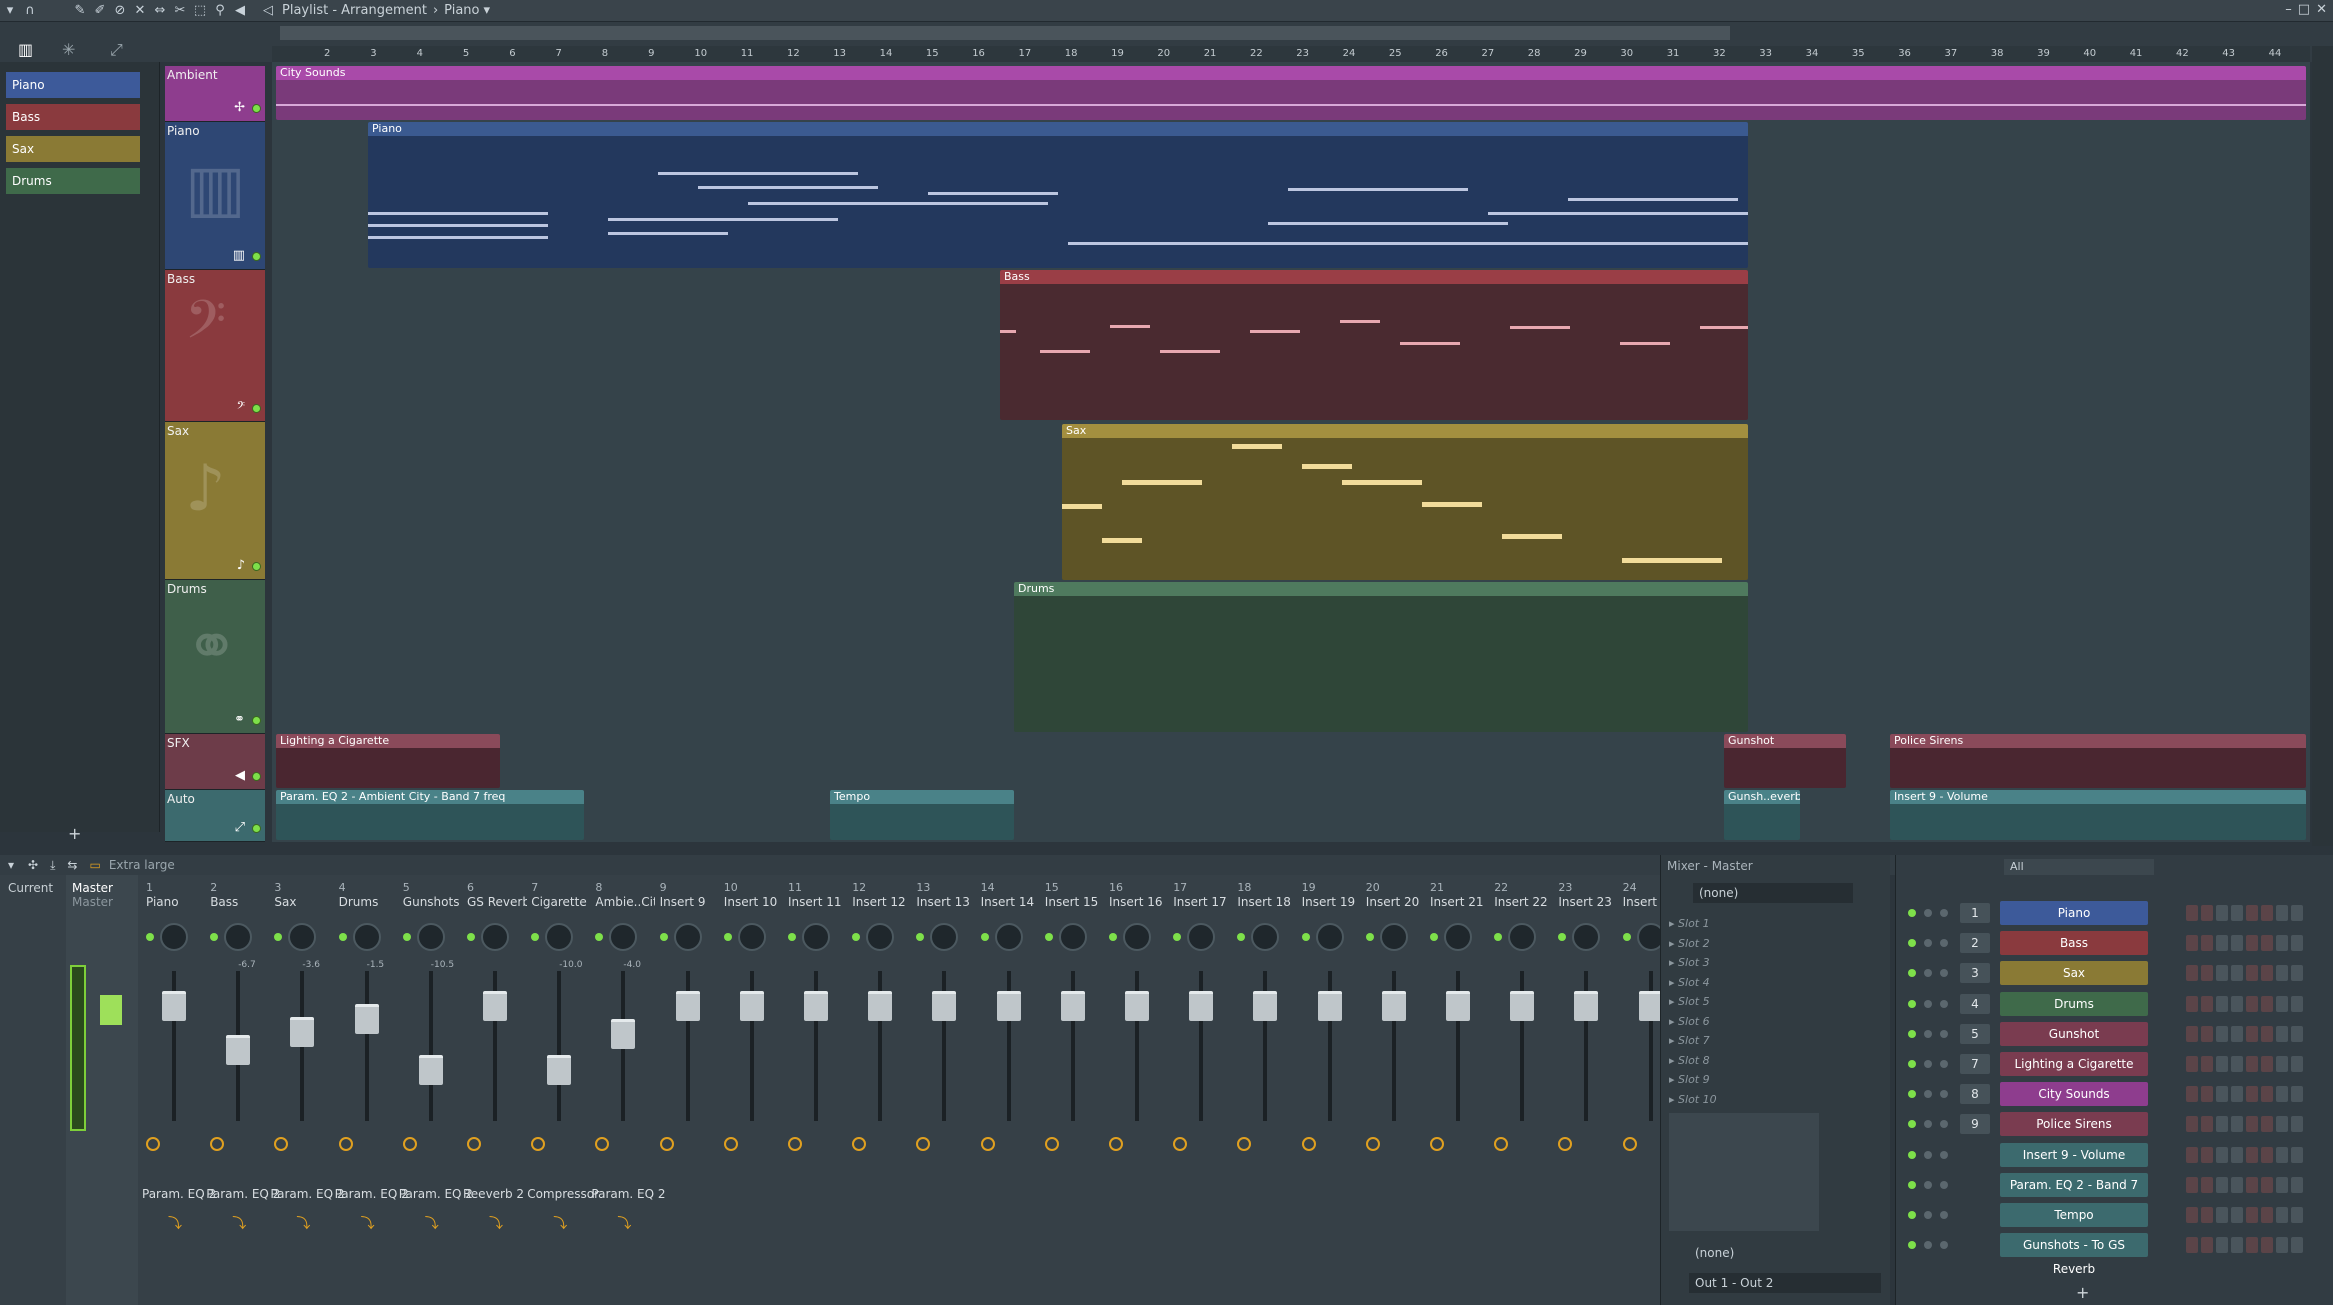  I want to click on channel-row: 1 Piano, so click(2114, 913).